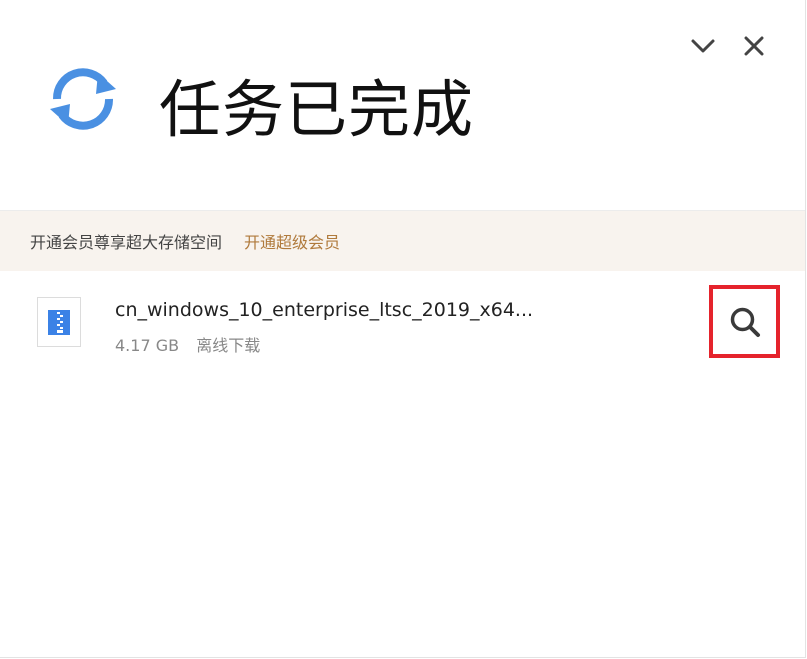 The width and height of the screenshot is (807, 659). I want to click on chevron-down-icon, so click(703, 46).